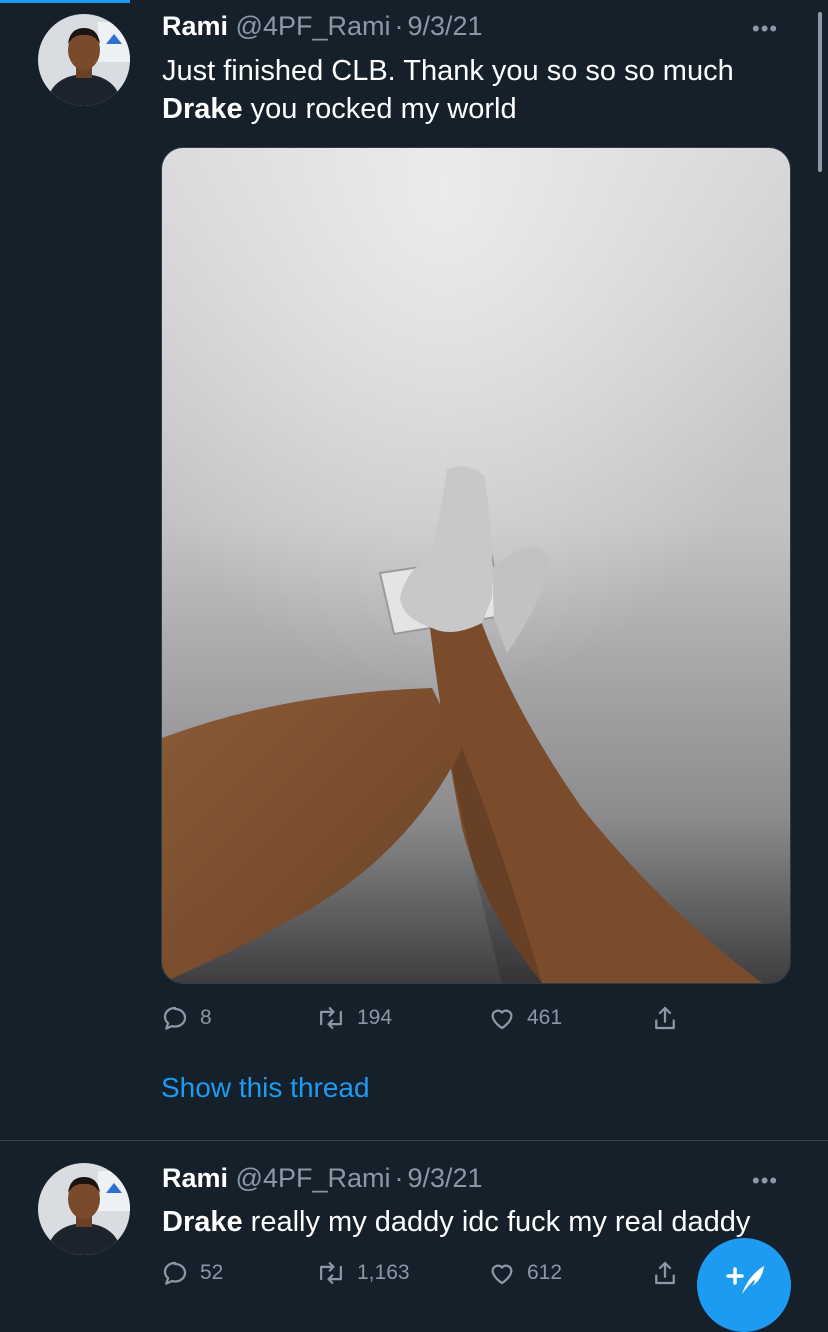 The image size is (828, 1332). I want to click on compose-tweet-button, so click(744, 1285).